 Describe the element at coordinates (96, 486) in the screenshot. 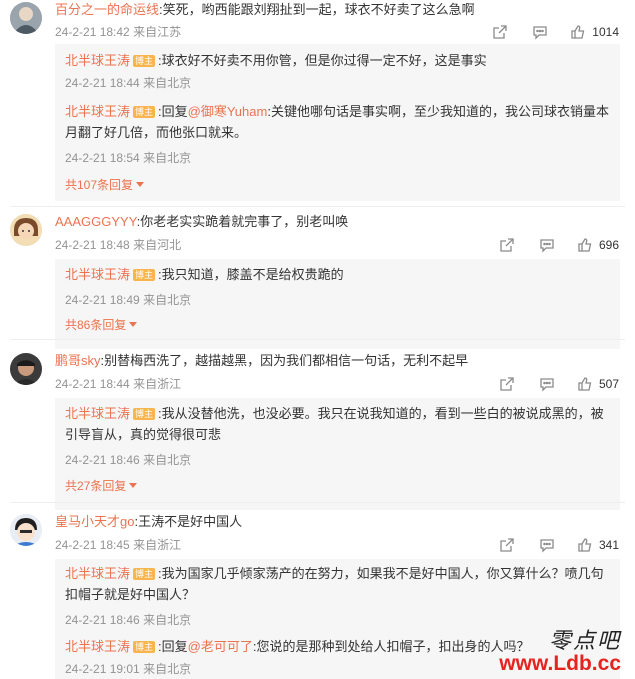

I see `more-replies-label: 共27条回复` at that location.